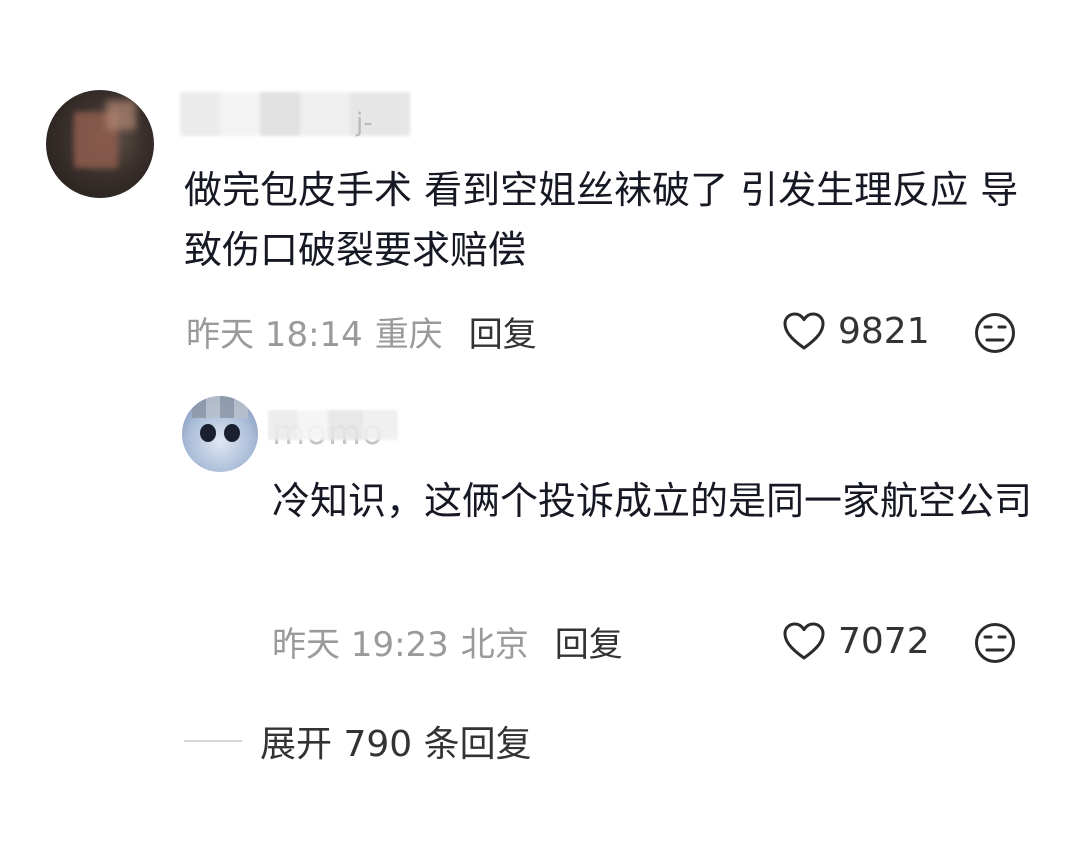 This screenshot has width=1080, height=846. I want to click on like-button: 9821, so click(856, 331).